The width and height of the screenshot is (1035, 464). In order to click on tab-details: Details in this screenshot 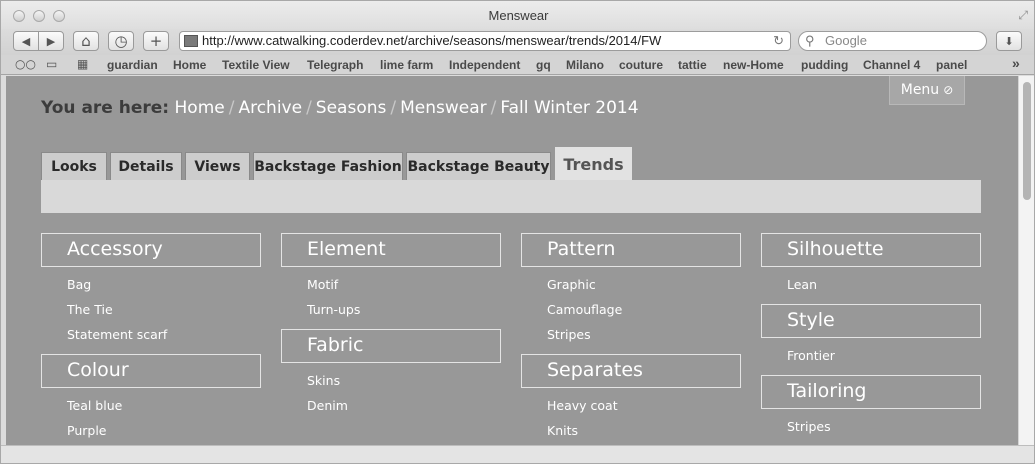, I will do `click(146, 166)`.